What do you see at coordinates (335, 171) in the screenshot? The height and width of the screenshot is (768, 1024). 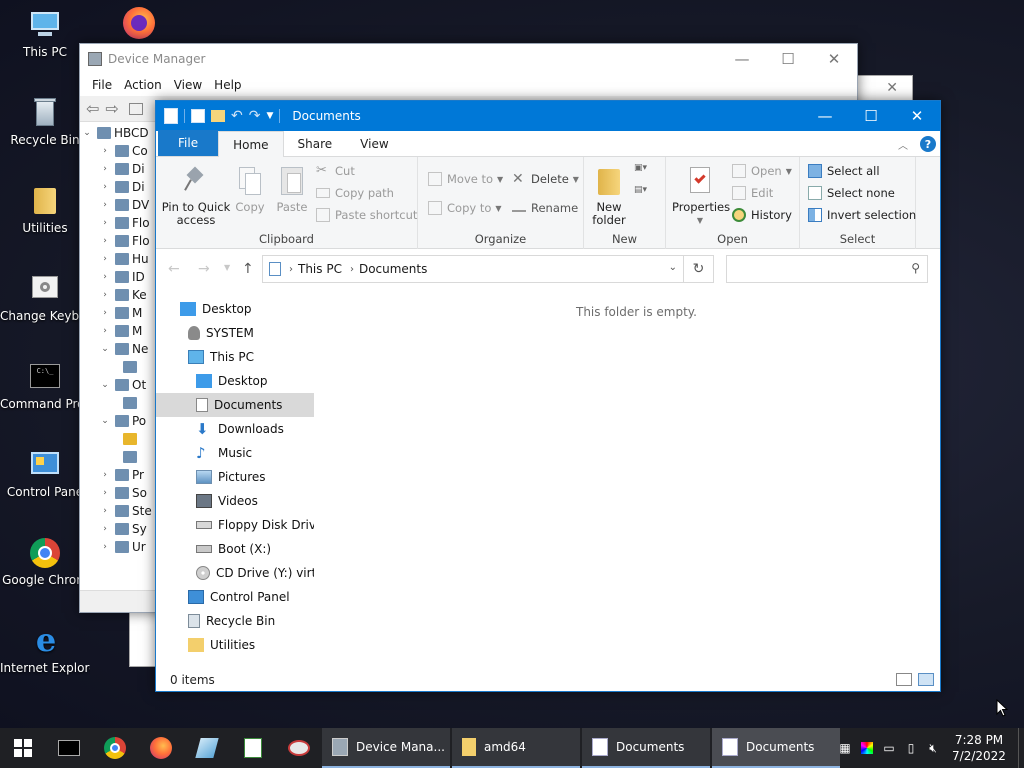 I see `cut-button: ✂ Cut` at bounding box center [335, 171].